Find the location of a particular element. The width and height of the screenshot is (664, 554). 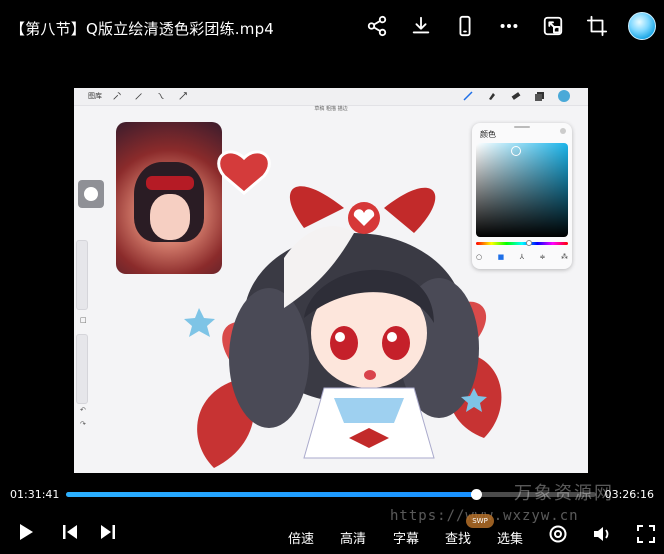

settings-icon is located at coordinates (558, 536).